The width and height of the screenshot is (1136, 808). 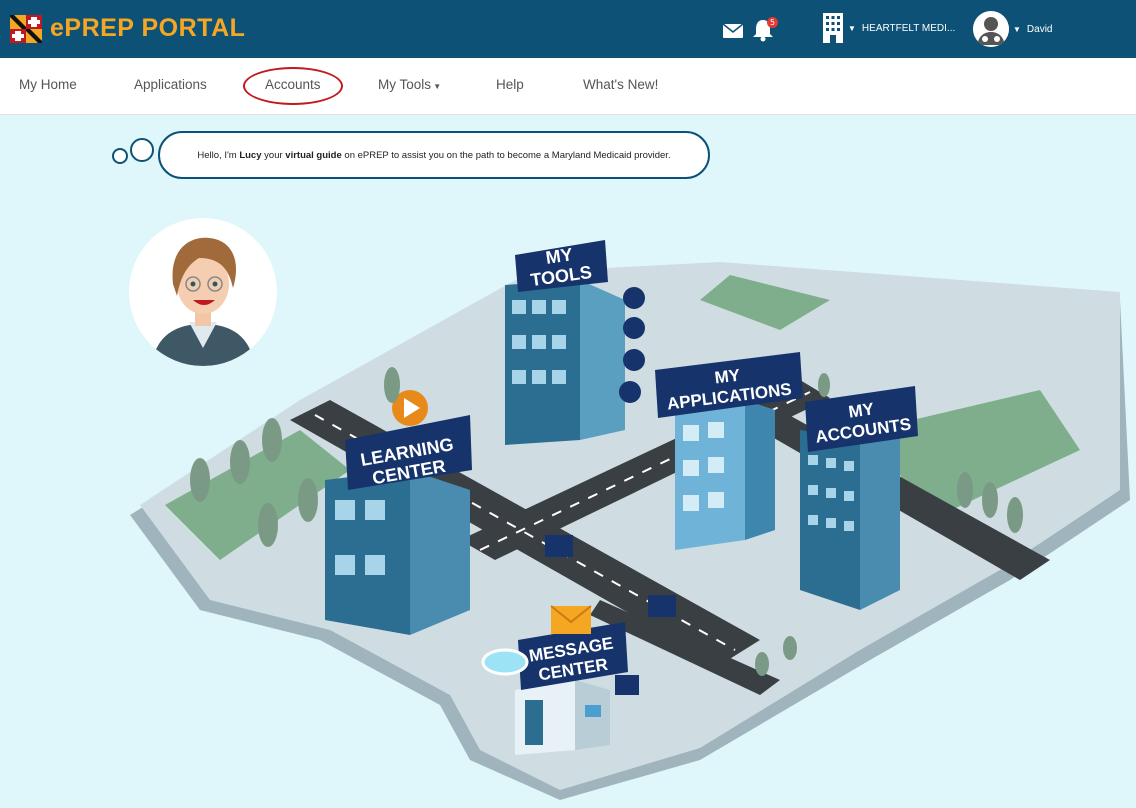 What do you see at coordinates (148, 28) in the screenshot?
I see `portal-title: ePREP PORTAL` at bounding box center [148, 28].